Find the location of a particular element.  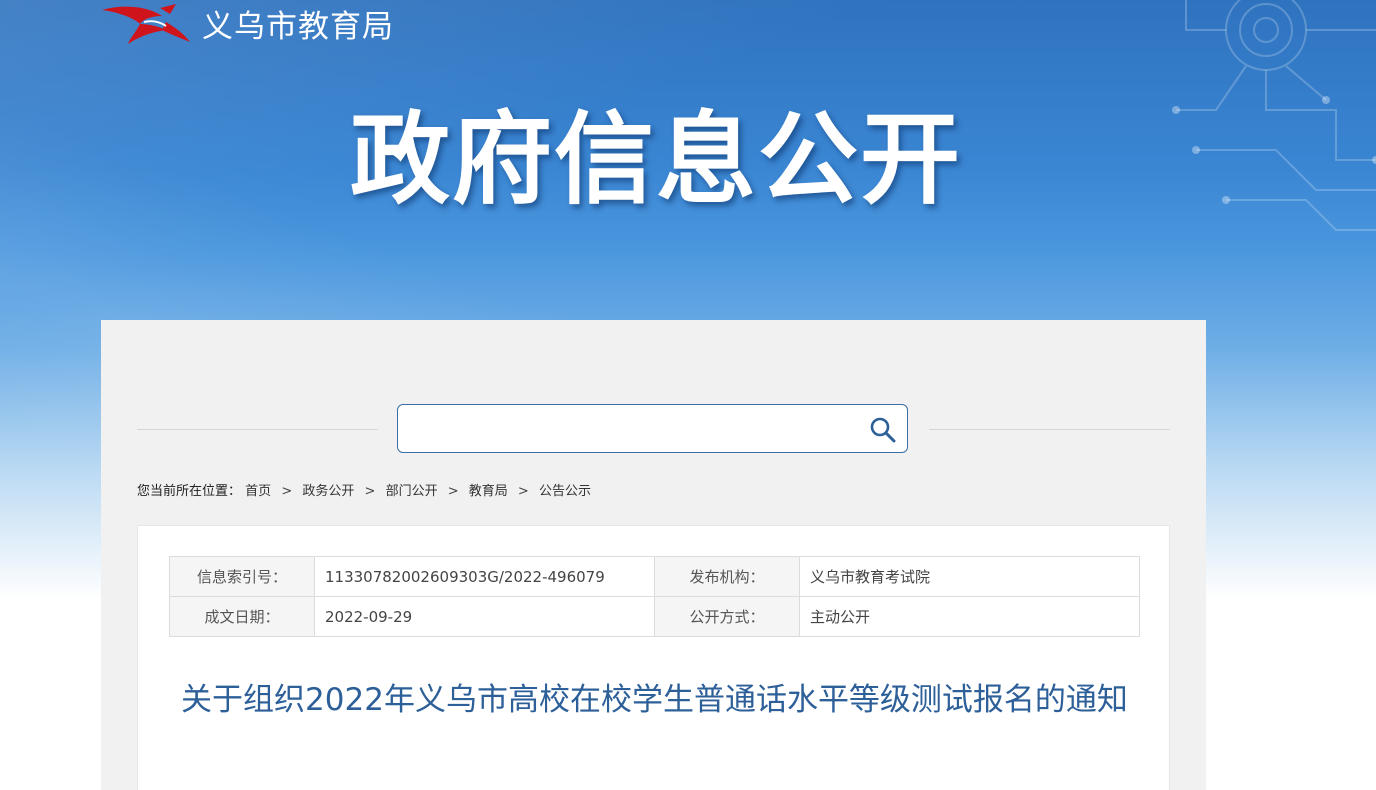

breadcrumb-announcements: 公告公示 is located at coordinates (565, 491).